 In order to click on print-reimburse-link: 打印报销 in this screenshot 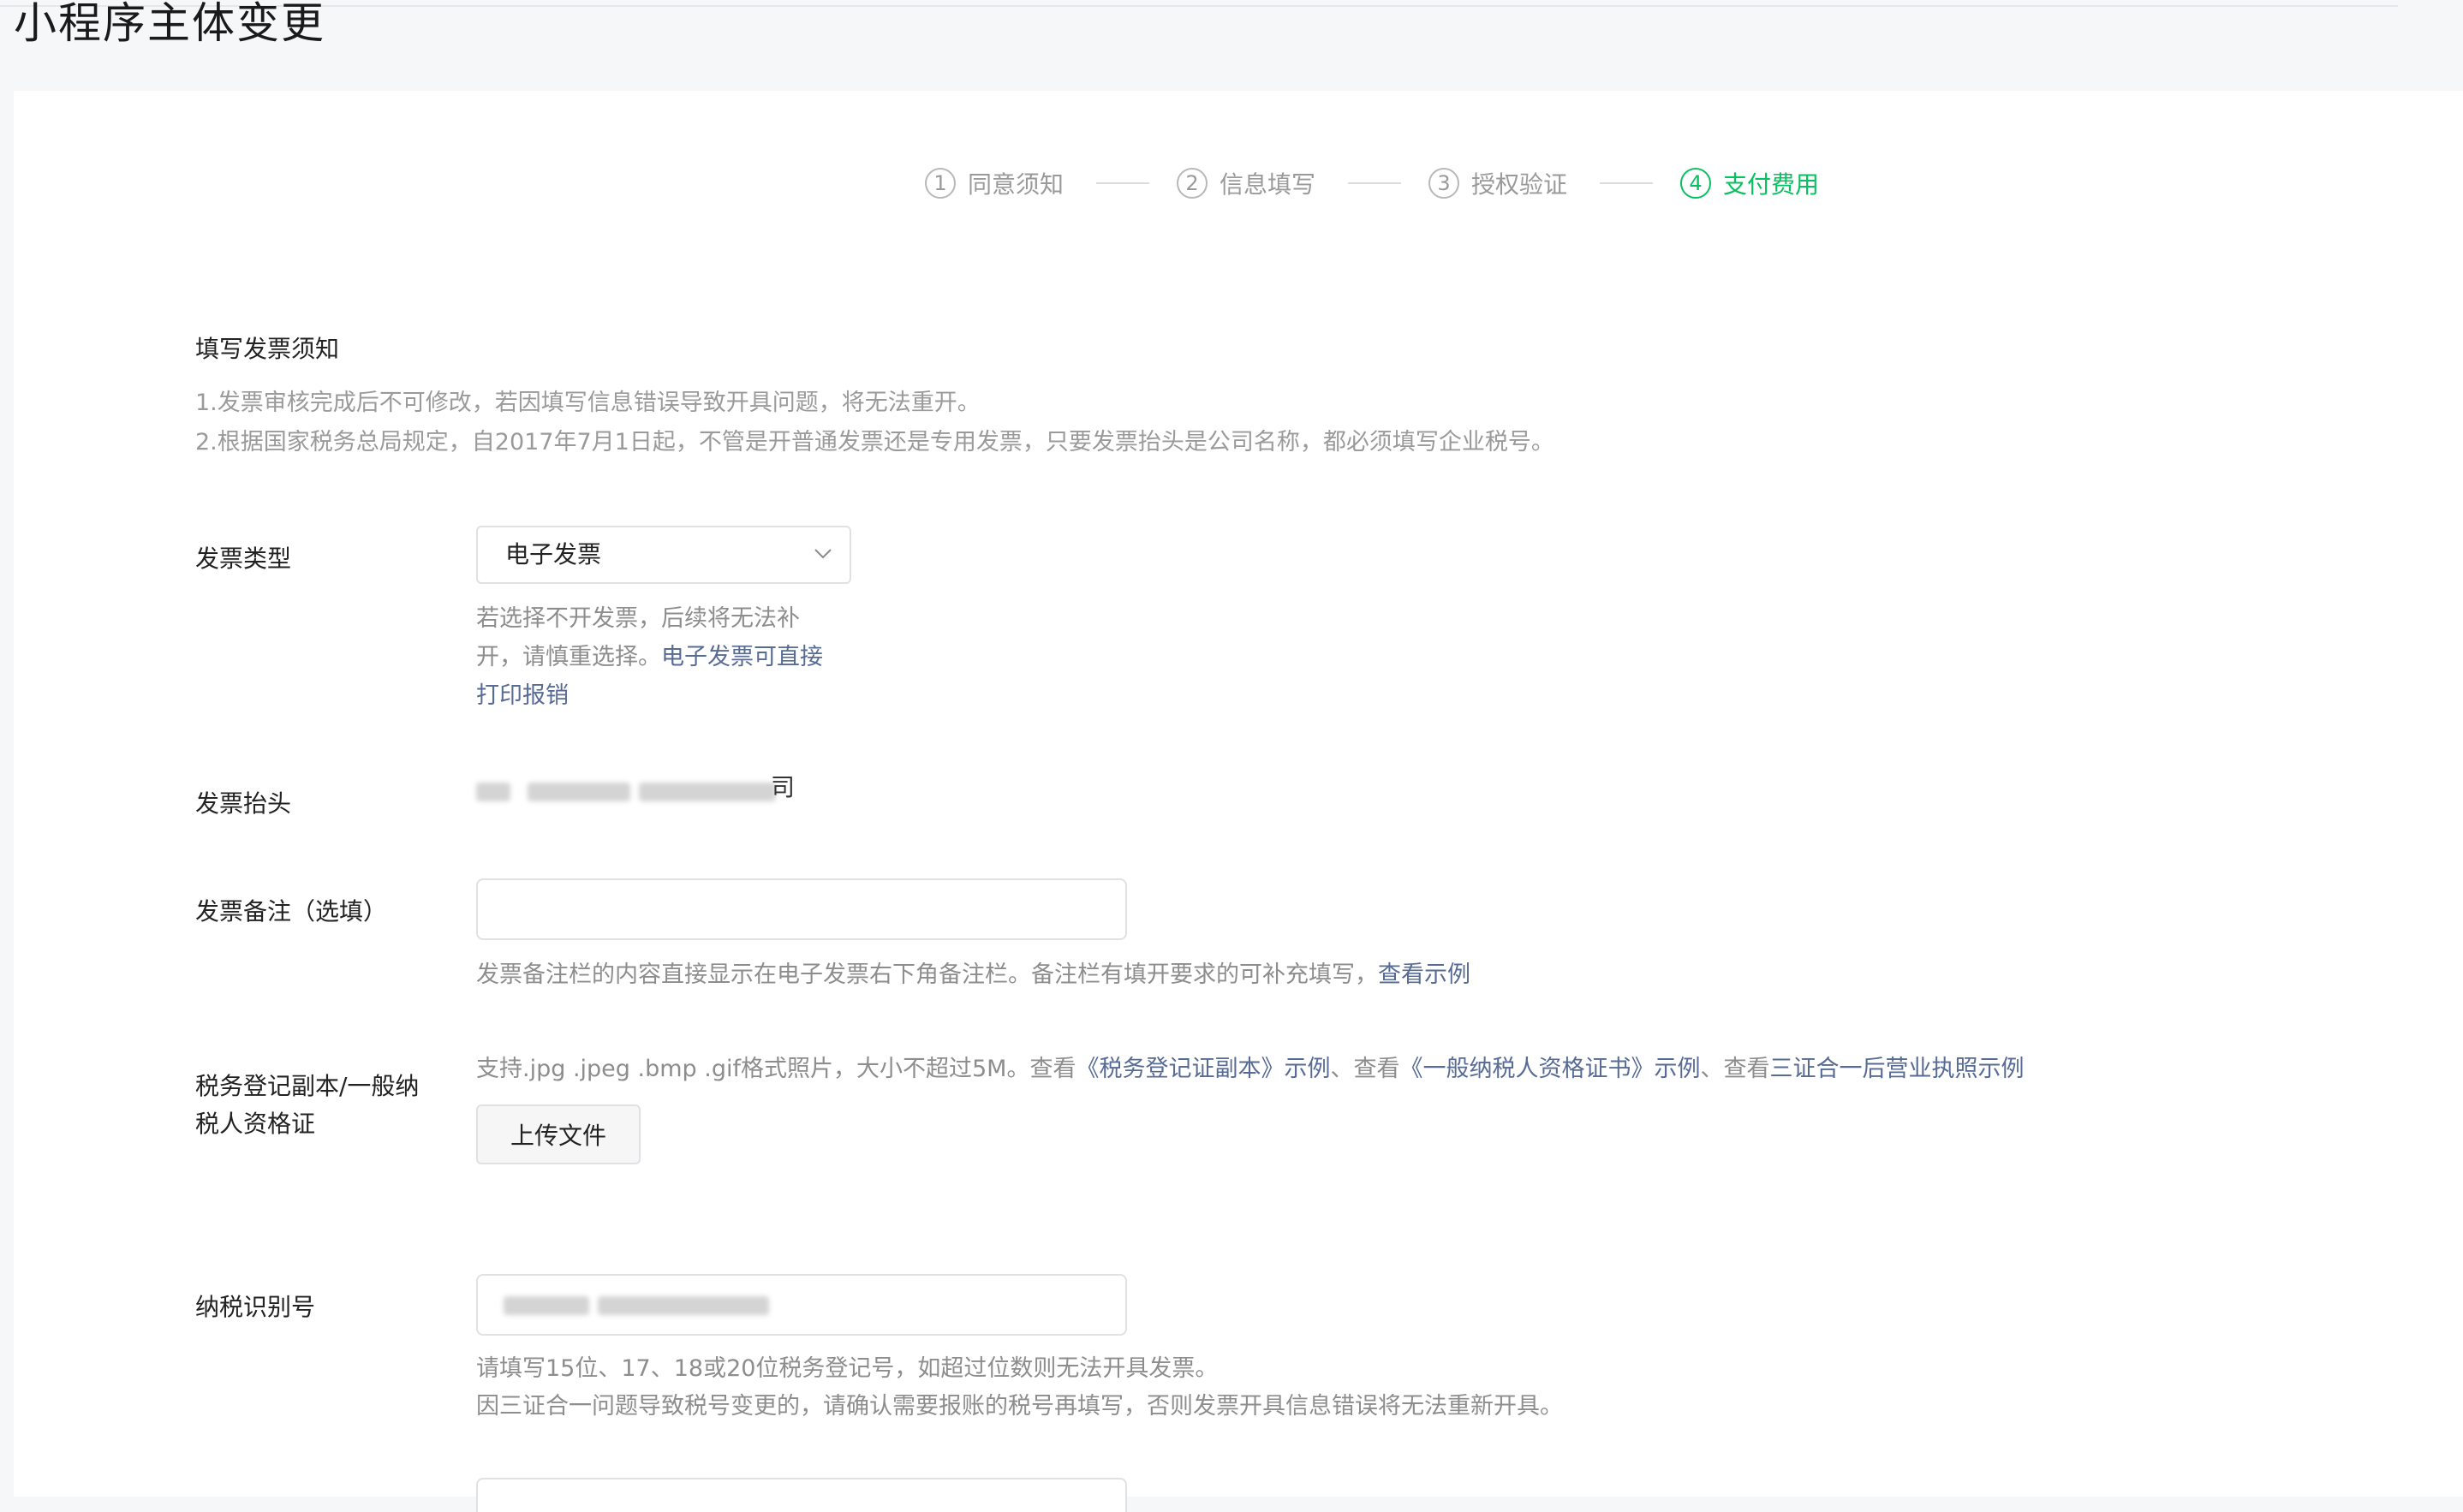, I will do `click(522, 695)`.